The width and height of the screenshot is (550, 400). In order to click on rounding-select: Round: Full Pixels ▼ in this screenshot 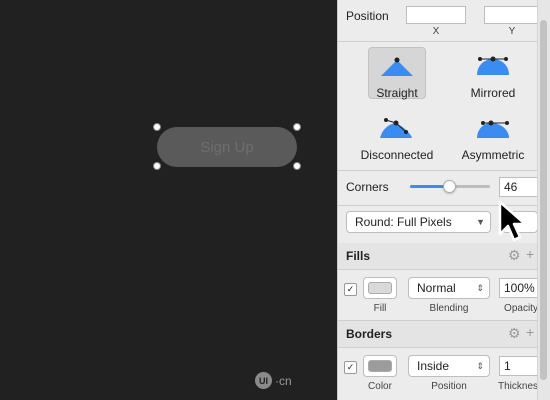, I will do `click(418, 222)`.